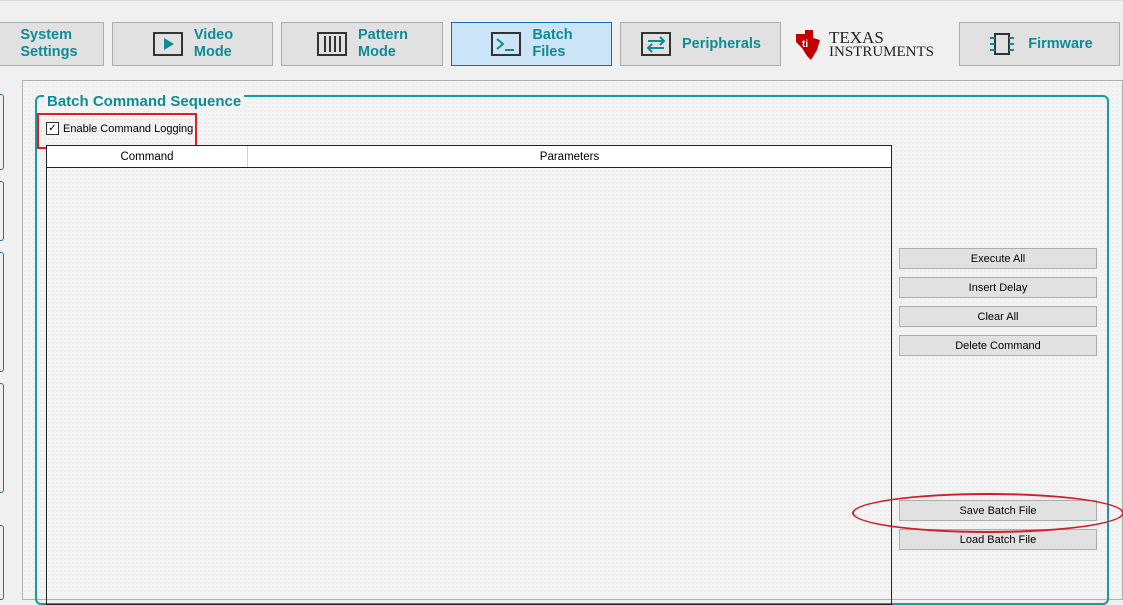 The width and height of the screenshot is (1123, 605). I want to click on column-header-command: Command, so click(147, 156).